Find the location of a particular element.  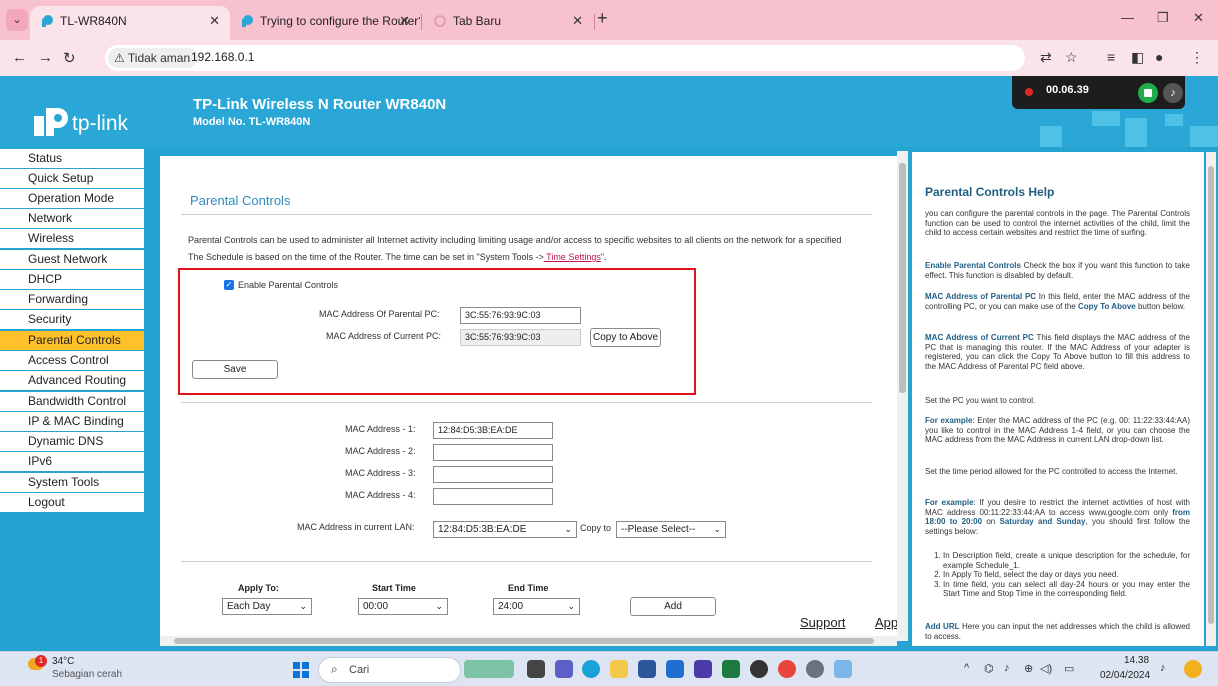

app-link: App is located at coordinates (886, 622).